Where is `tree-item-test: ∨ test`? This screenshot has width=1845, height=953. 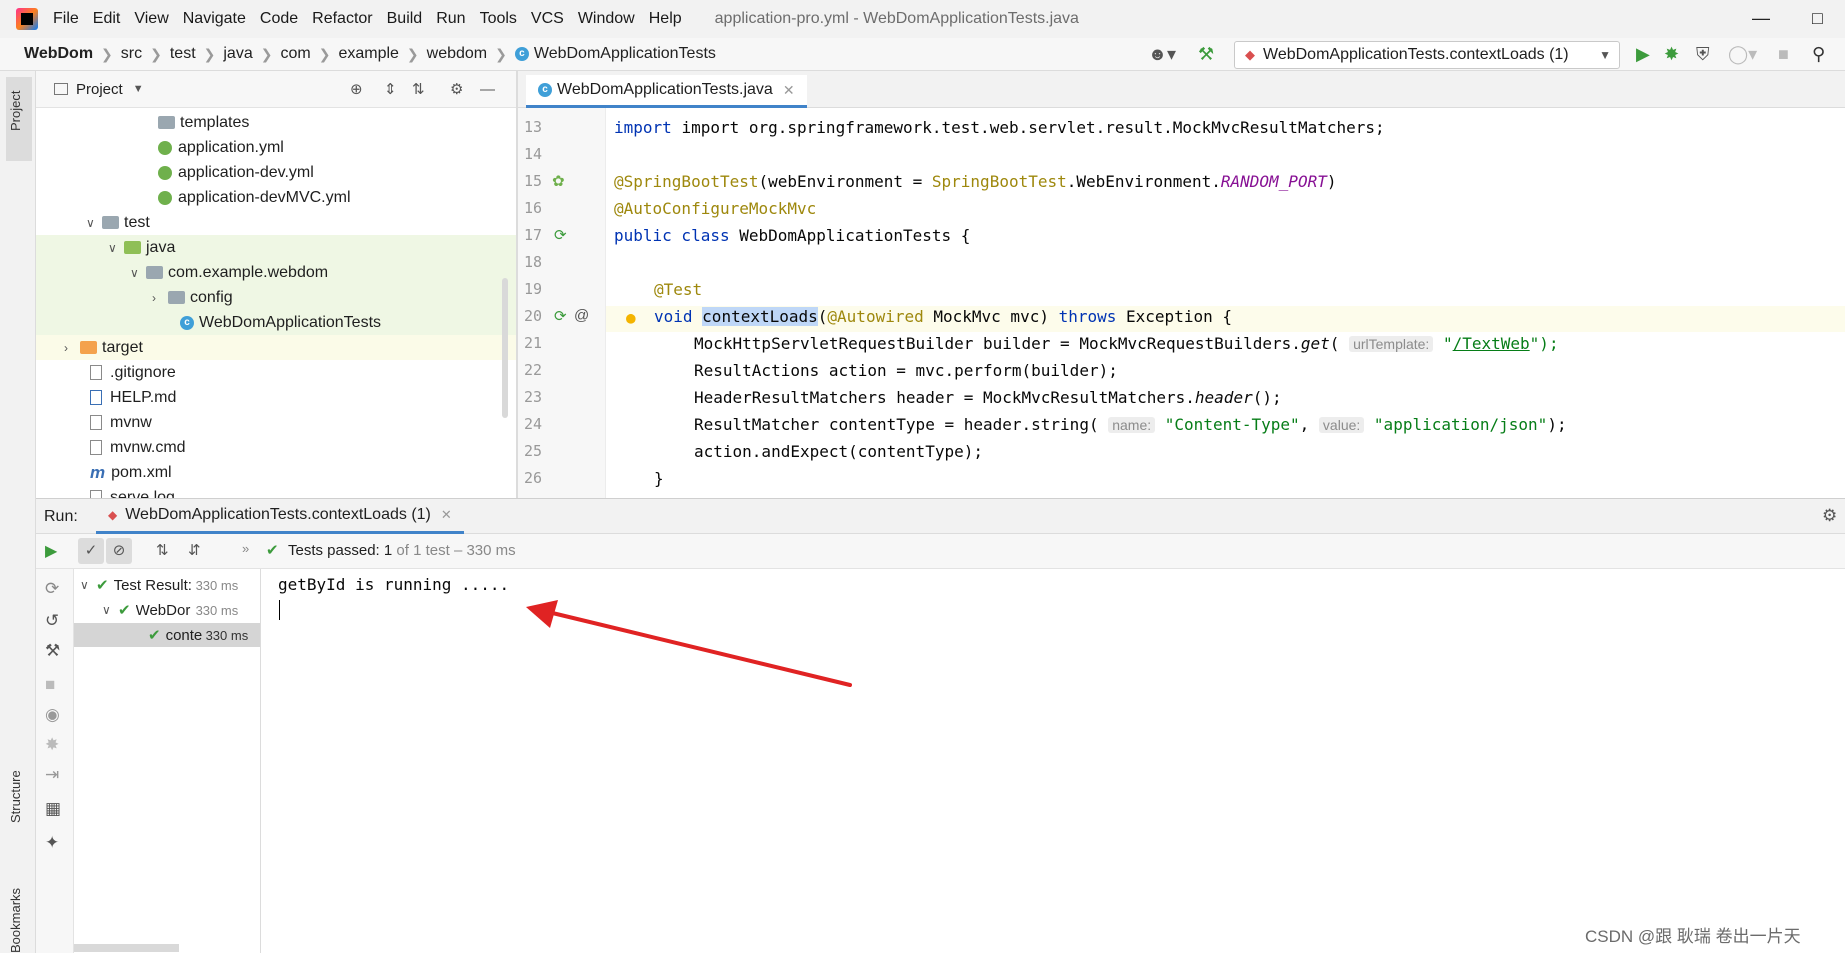
tree-item-test: ∨ test is located at coordinates (276, 222).